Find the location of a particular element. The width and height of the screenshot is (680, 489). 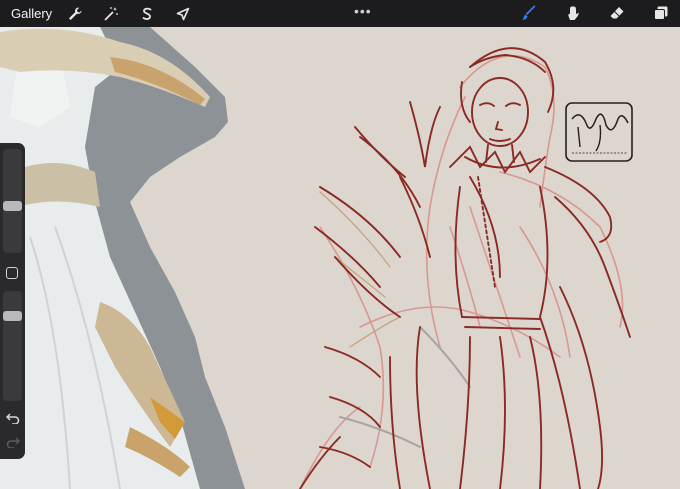

modify-button is located at coordinates (12, 273).